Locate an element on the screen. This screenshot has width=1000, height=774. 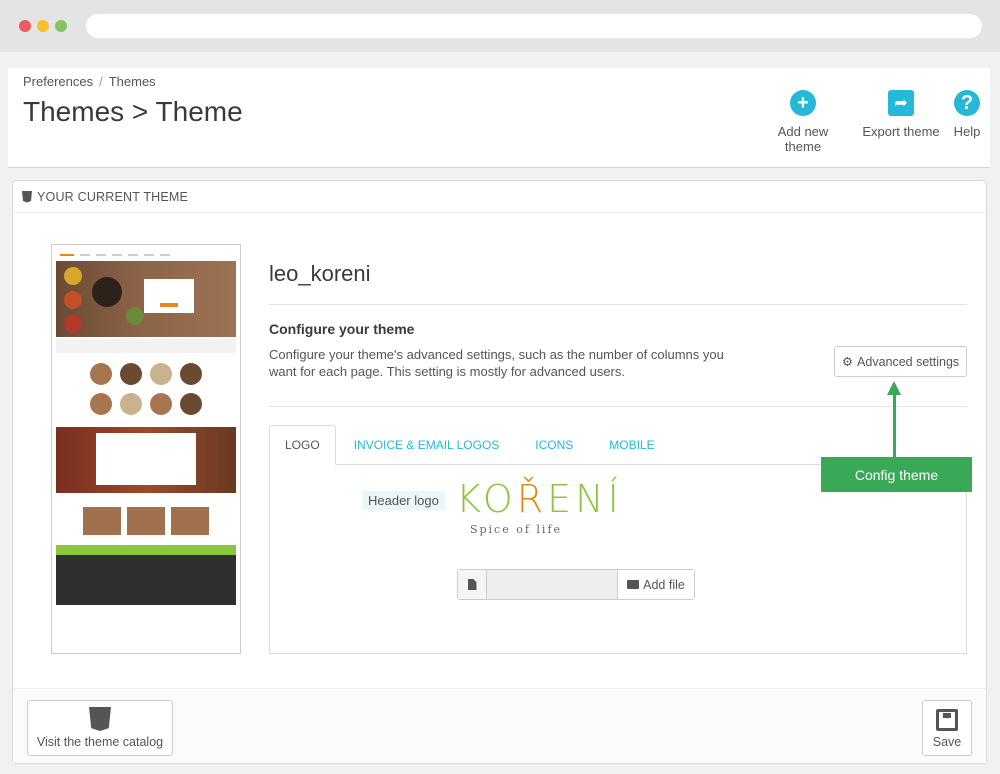
preview-hero is located at coordinates (146, 299).